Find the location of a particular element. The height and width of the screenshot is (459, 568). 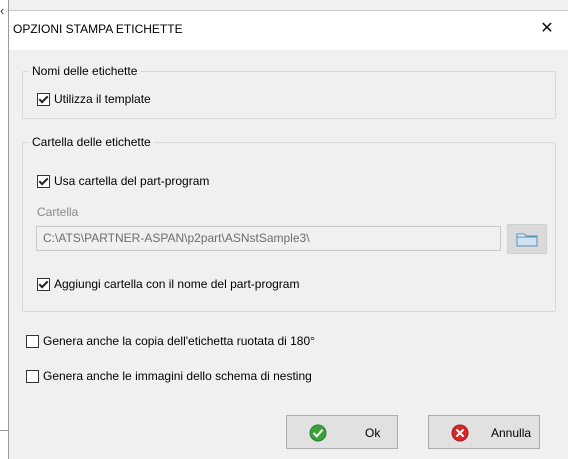

red-x-icon is located at coordinates (460, 433).